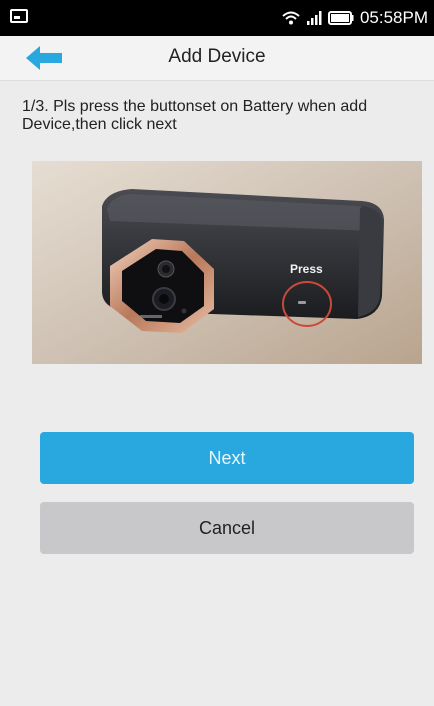 Image resolution: width=434 pixels, height=706 pixels. Describe the element at coordinates (227, 458) in the screenshot. I see `next-button: Next` at that location.